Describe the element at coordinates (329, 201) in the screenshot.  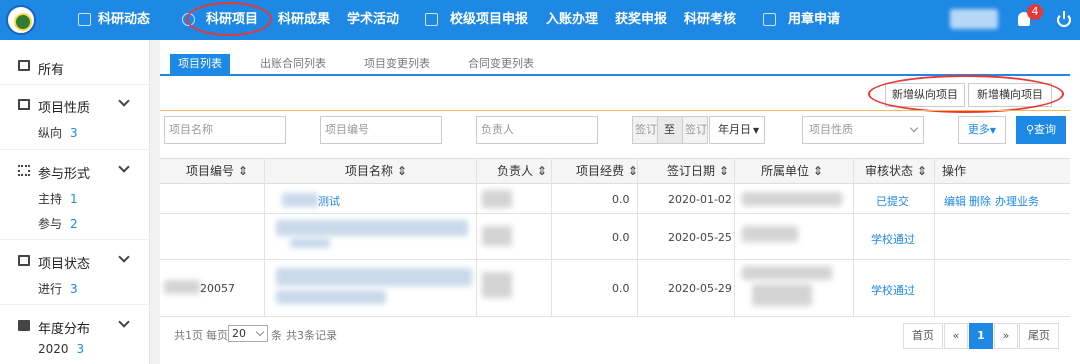
I see `project-name-link: 测试` at that location.